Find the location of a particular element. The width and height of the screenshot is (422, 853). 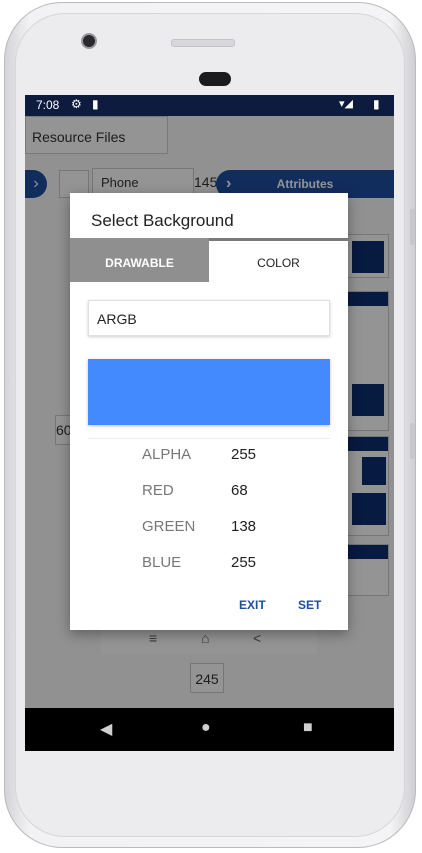

blue-label: BLUE is located at coordinates (162, 562).